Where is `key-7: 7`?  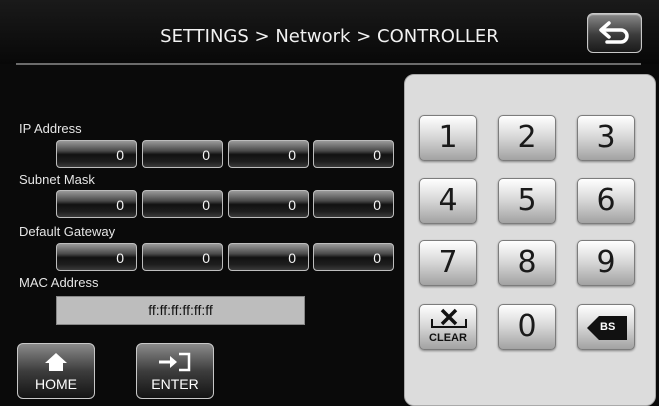 key-7: 7 is located at coordinates (448, 263).